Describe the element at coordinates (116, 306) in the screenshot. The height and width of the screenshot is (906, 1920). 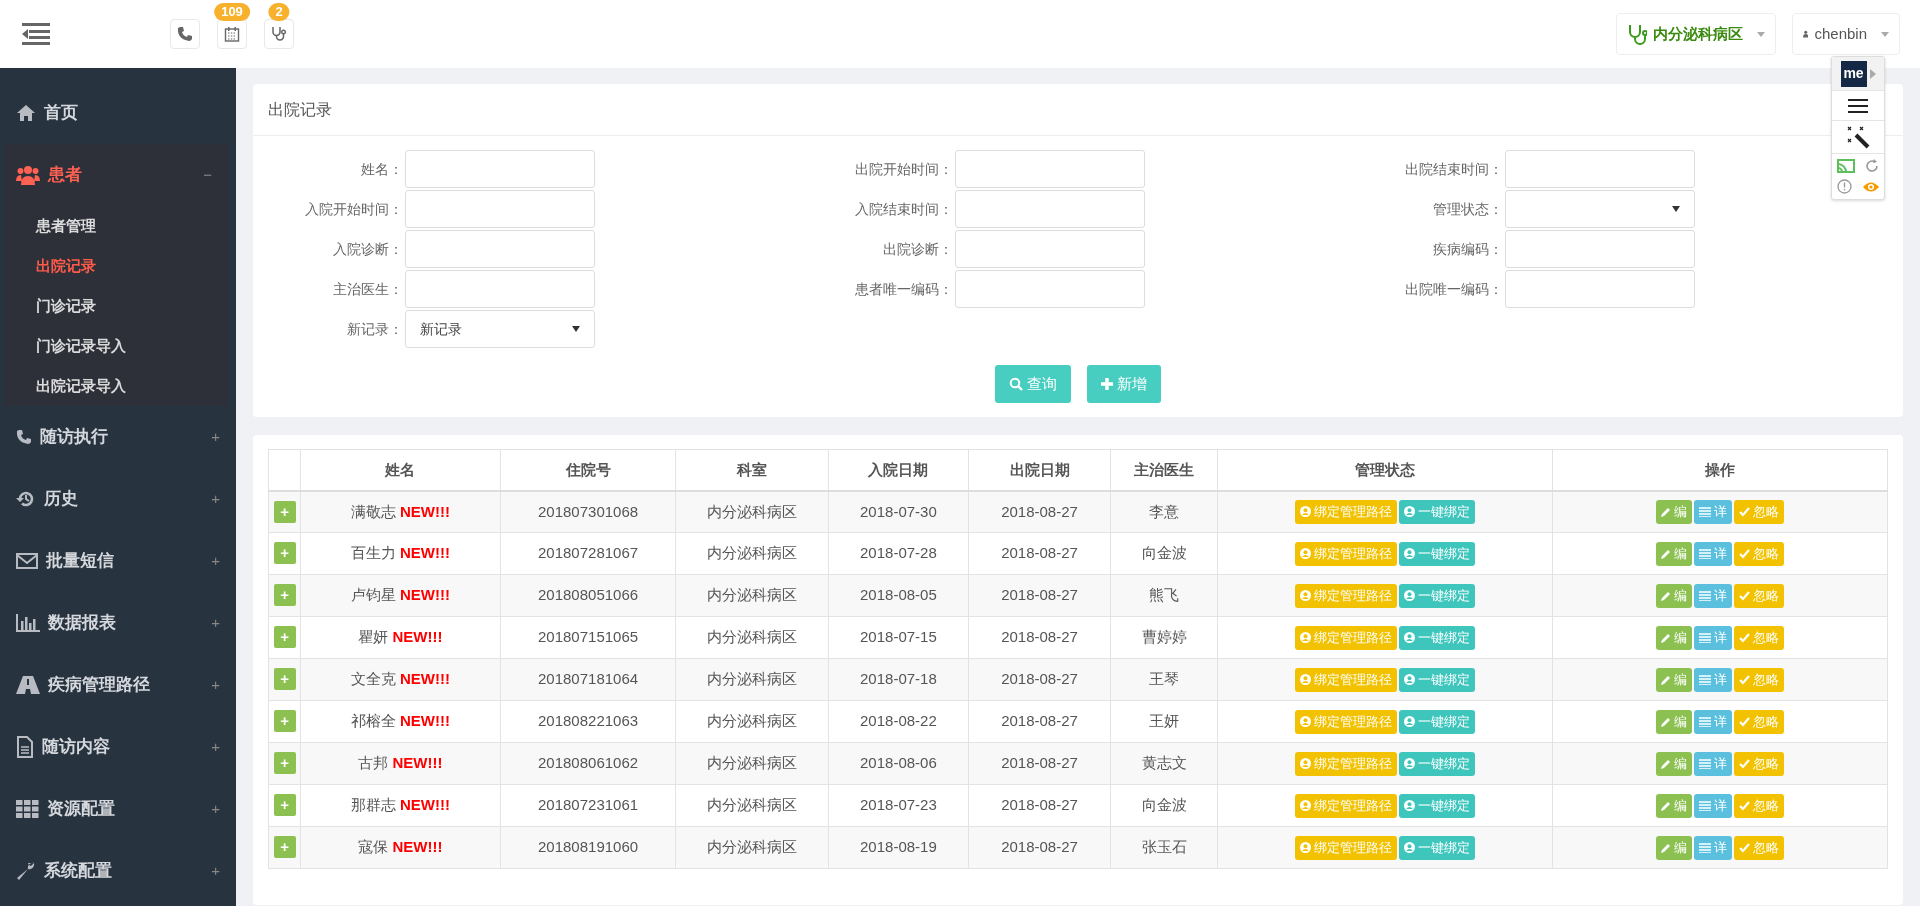
I see `submenu-item: 门诊记录` at that location.